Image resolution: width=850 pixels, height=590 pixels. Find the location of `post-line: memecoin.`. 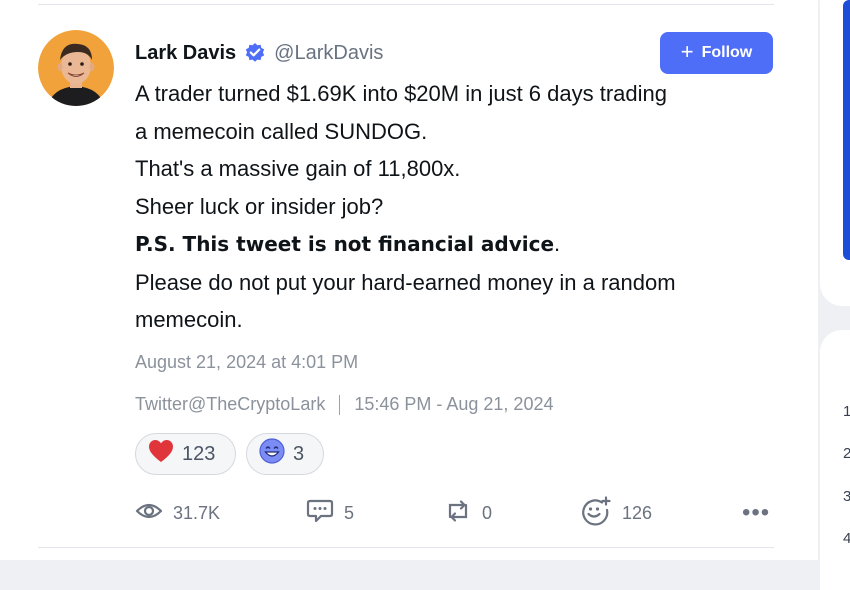

post-line: memecoin. is located at coordinates (189, 319).